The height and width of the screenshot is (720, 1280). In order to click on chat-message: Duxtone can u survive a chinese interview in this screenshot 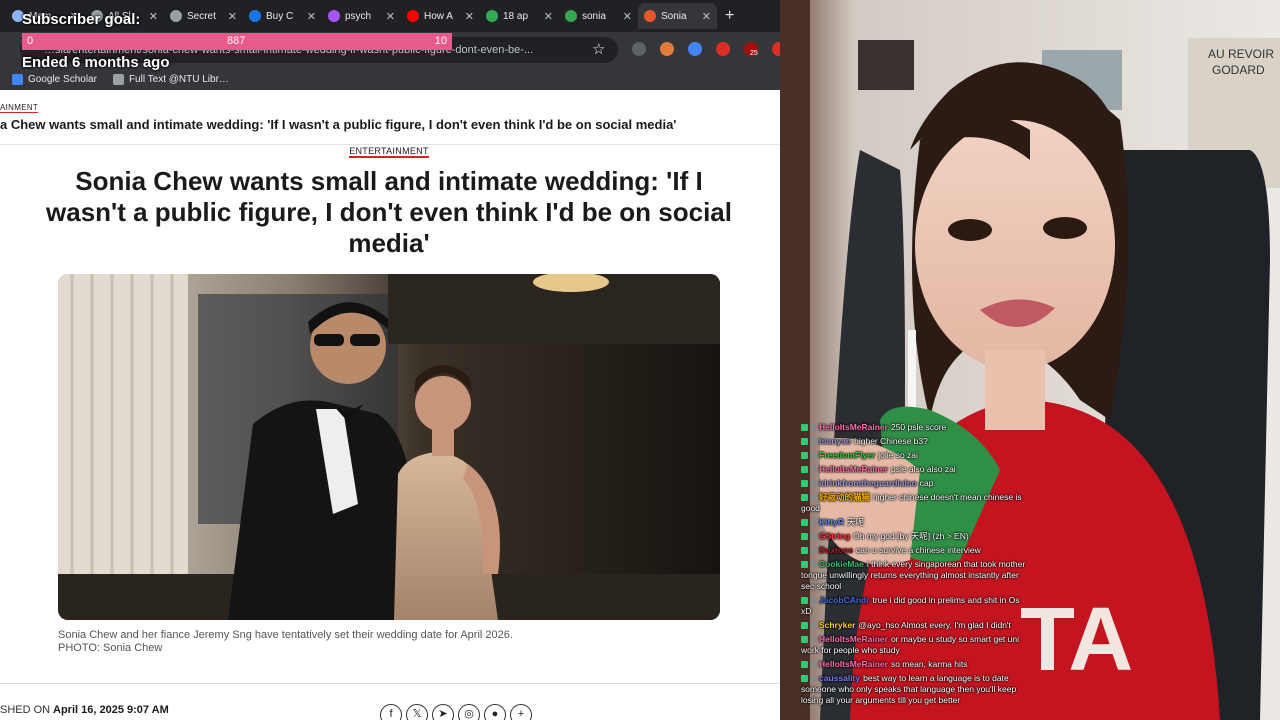, I will do `click(913, 550)`.